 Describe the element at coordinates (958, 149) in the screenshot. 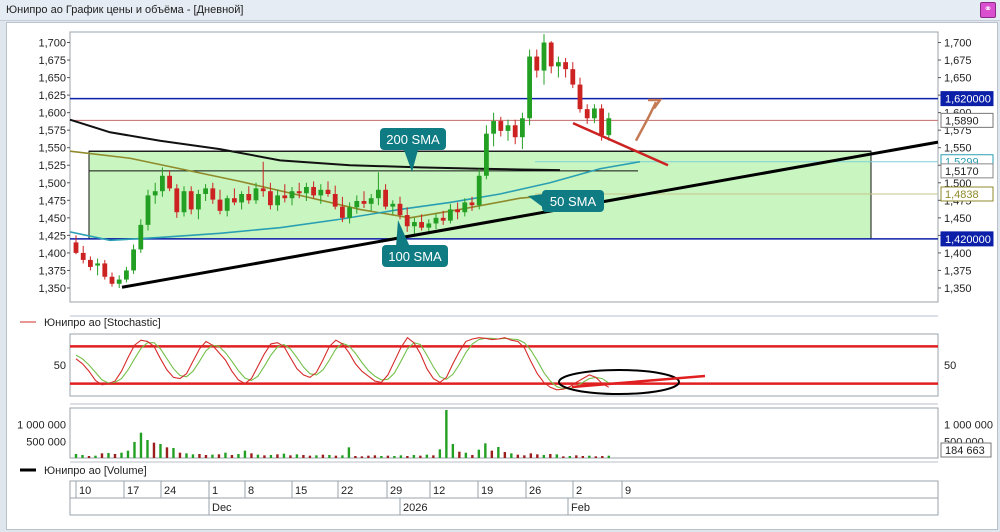

I see `price-axis-tick-right: 1,550` at that location.